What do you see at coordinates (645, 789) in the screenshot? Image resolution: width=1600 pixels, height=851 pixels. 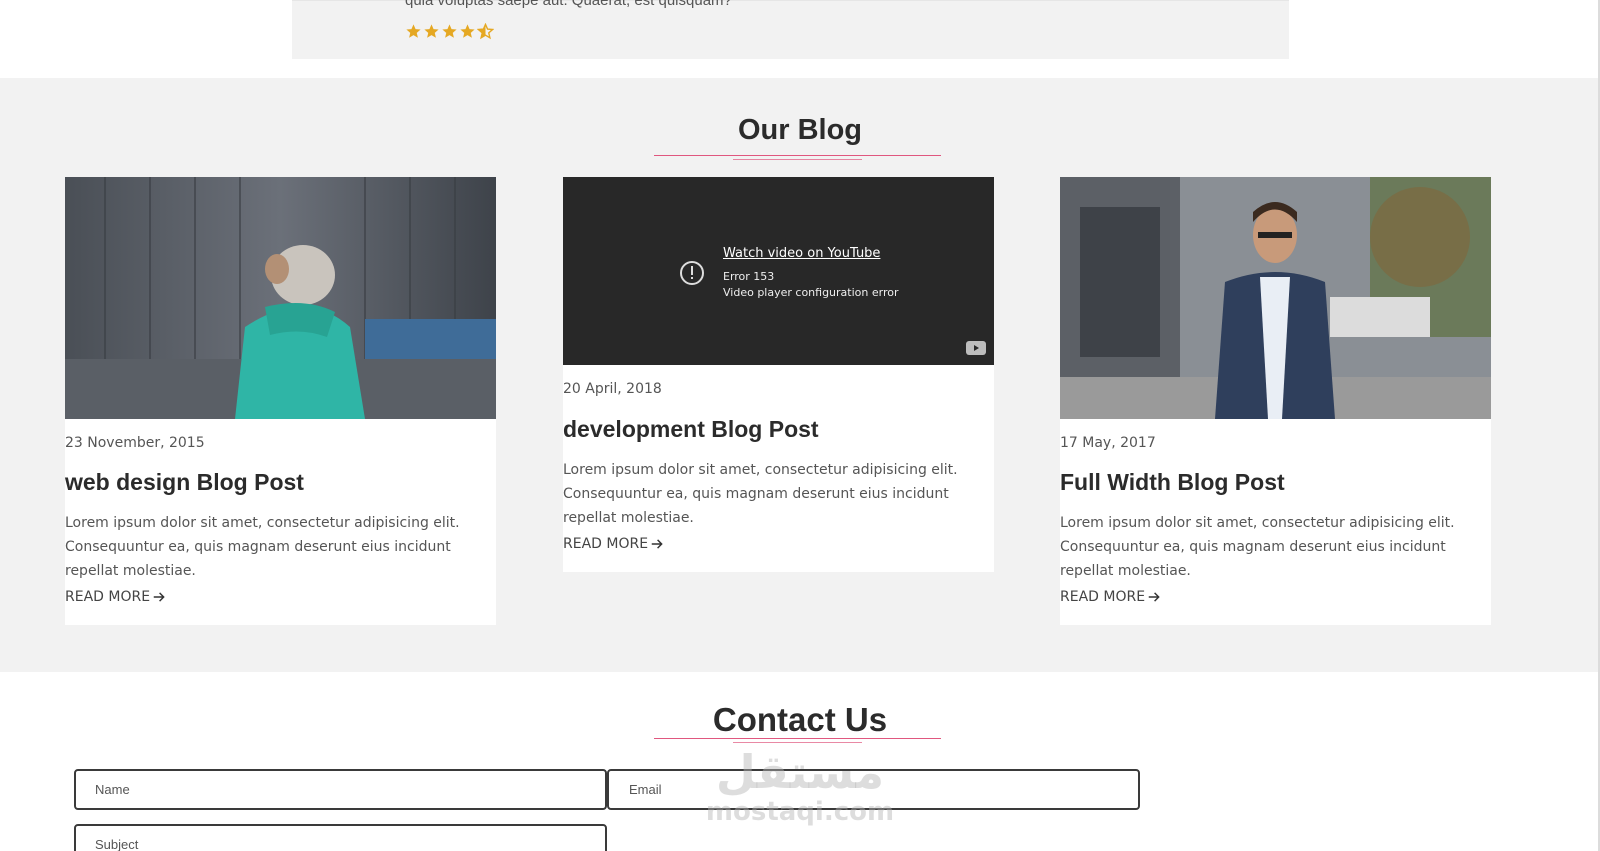 I see `email-placeholder: Email` at bounding box center [645, 789].